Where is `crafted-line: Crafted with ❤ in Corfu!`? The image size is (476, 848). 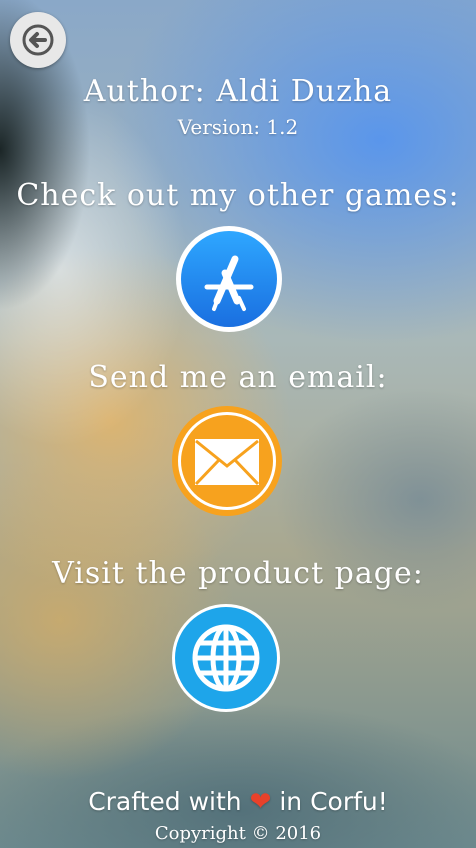
crafted-line: Crafted with ❤ in Corfu! is located at coordinates (238, 802).